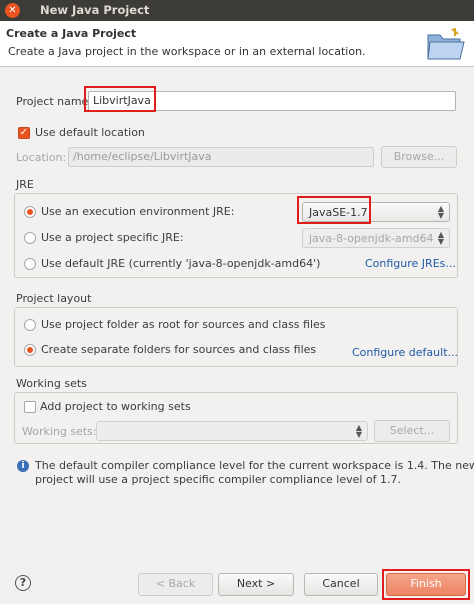 This screenshot has width=474, height=604. I want to click on window-title: New Java Project, so click(95, 10).